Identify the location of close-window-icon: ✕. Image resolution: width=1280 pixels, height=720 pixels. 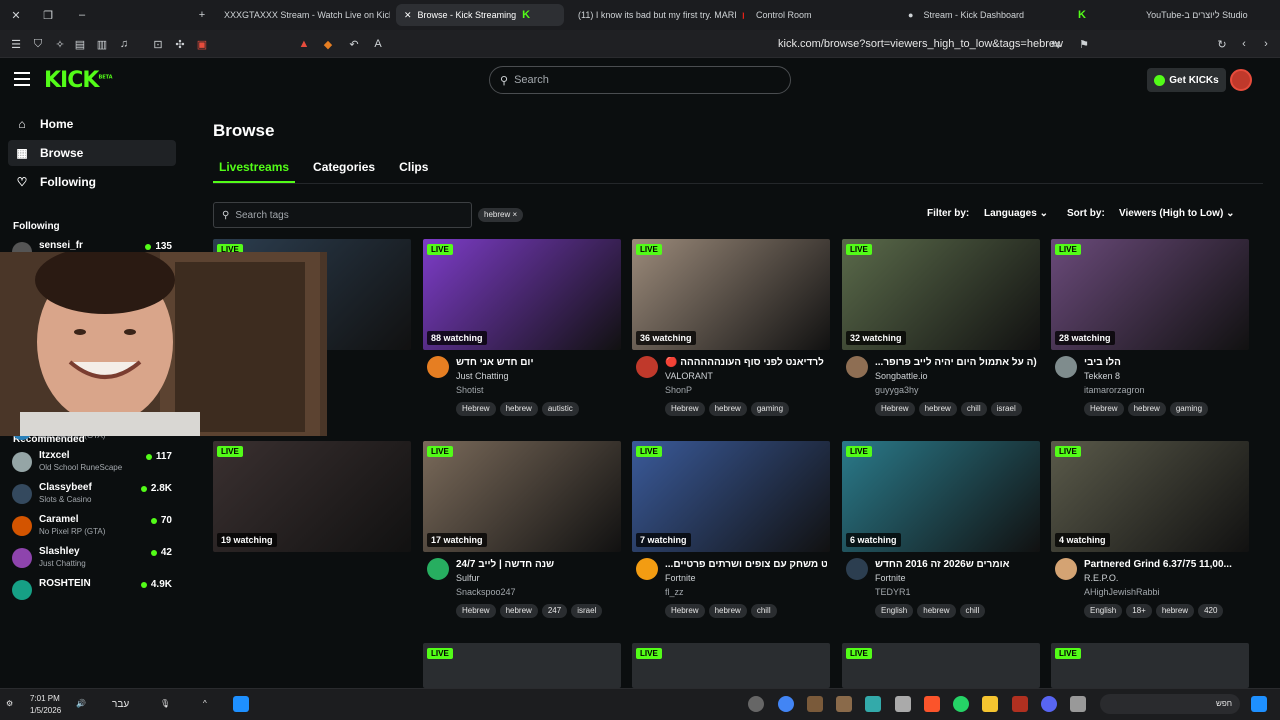
(16, 15).